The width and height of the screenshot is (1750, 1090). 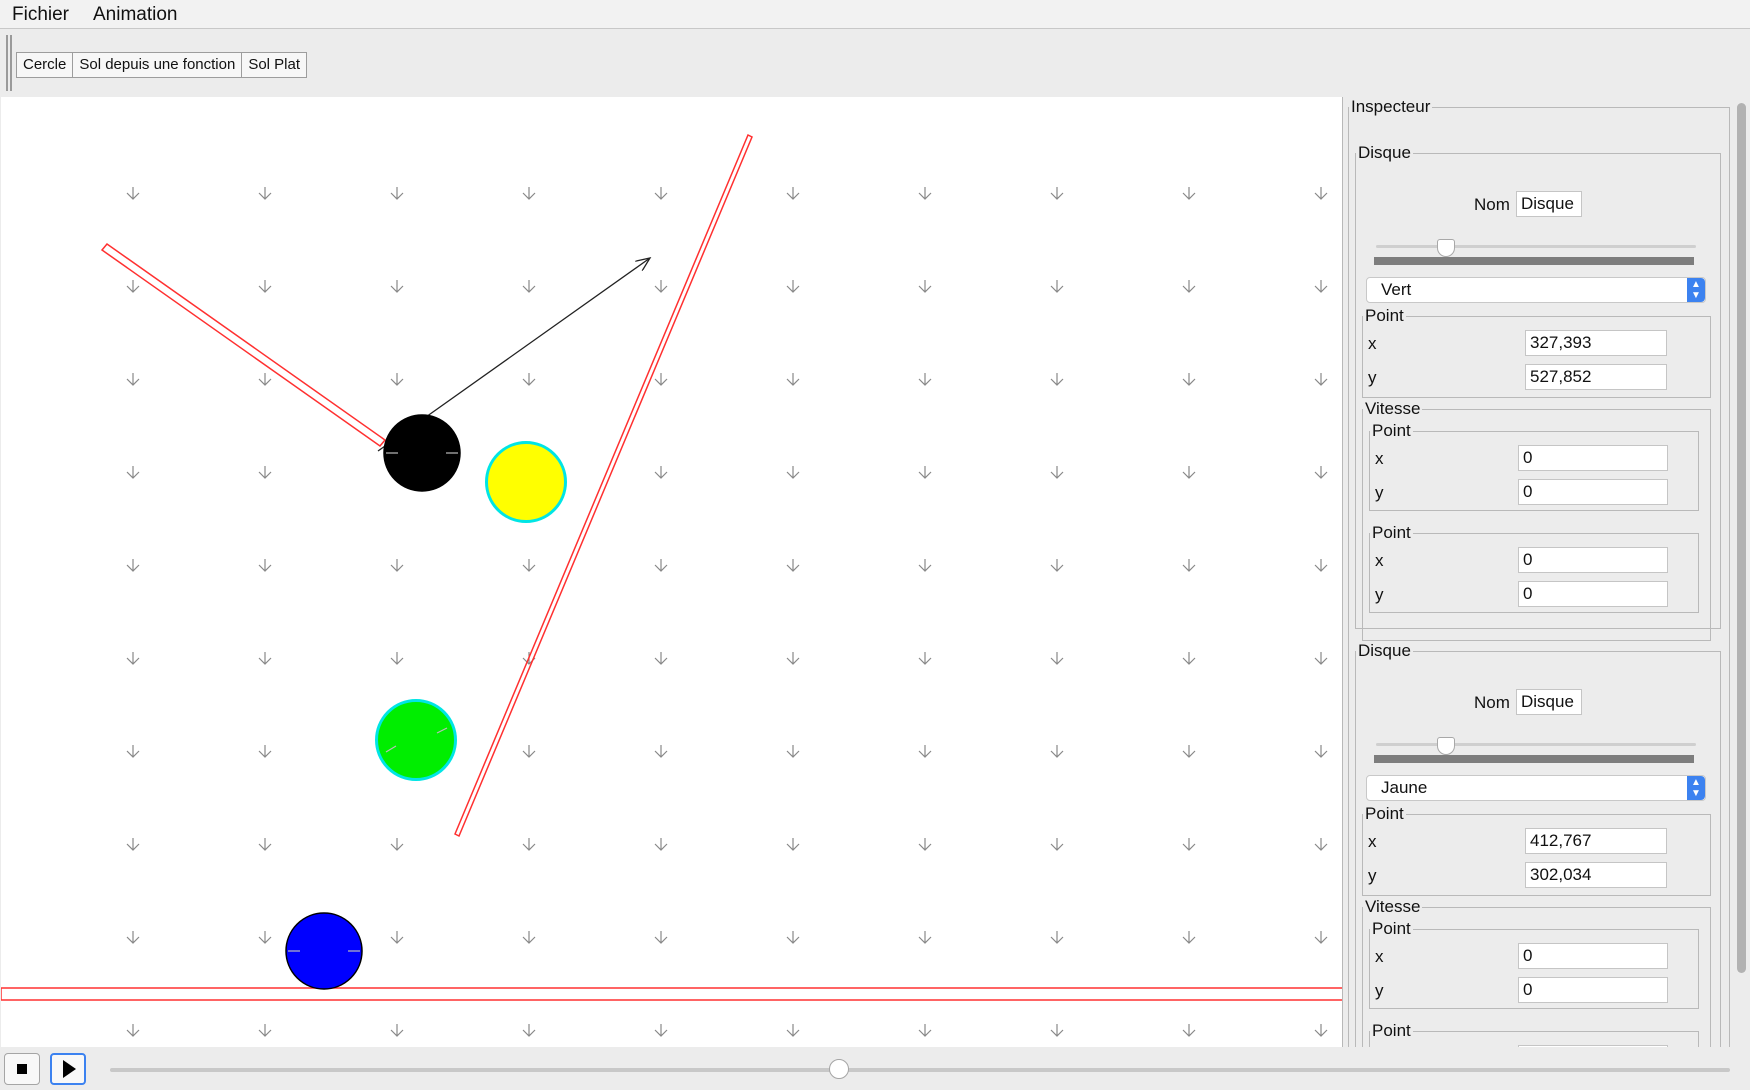 I want to click on point-y-input: 527,852, so click(x=1596, y=377).